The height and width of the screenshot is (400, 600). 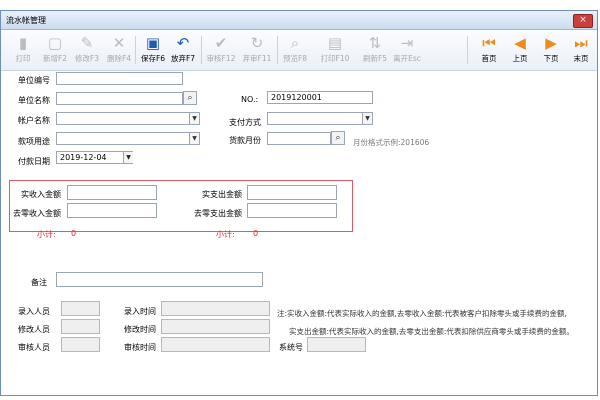 What do you see at coordinates (489, 43) in the screenshot?
I see `first-page-icon: ⏮` at bounding box center [489, 43].